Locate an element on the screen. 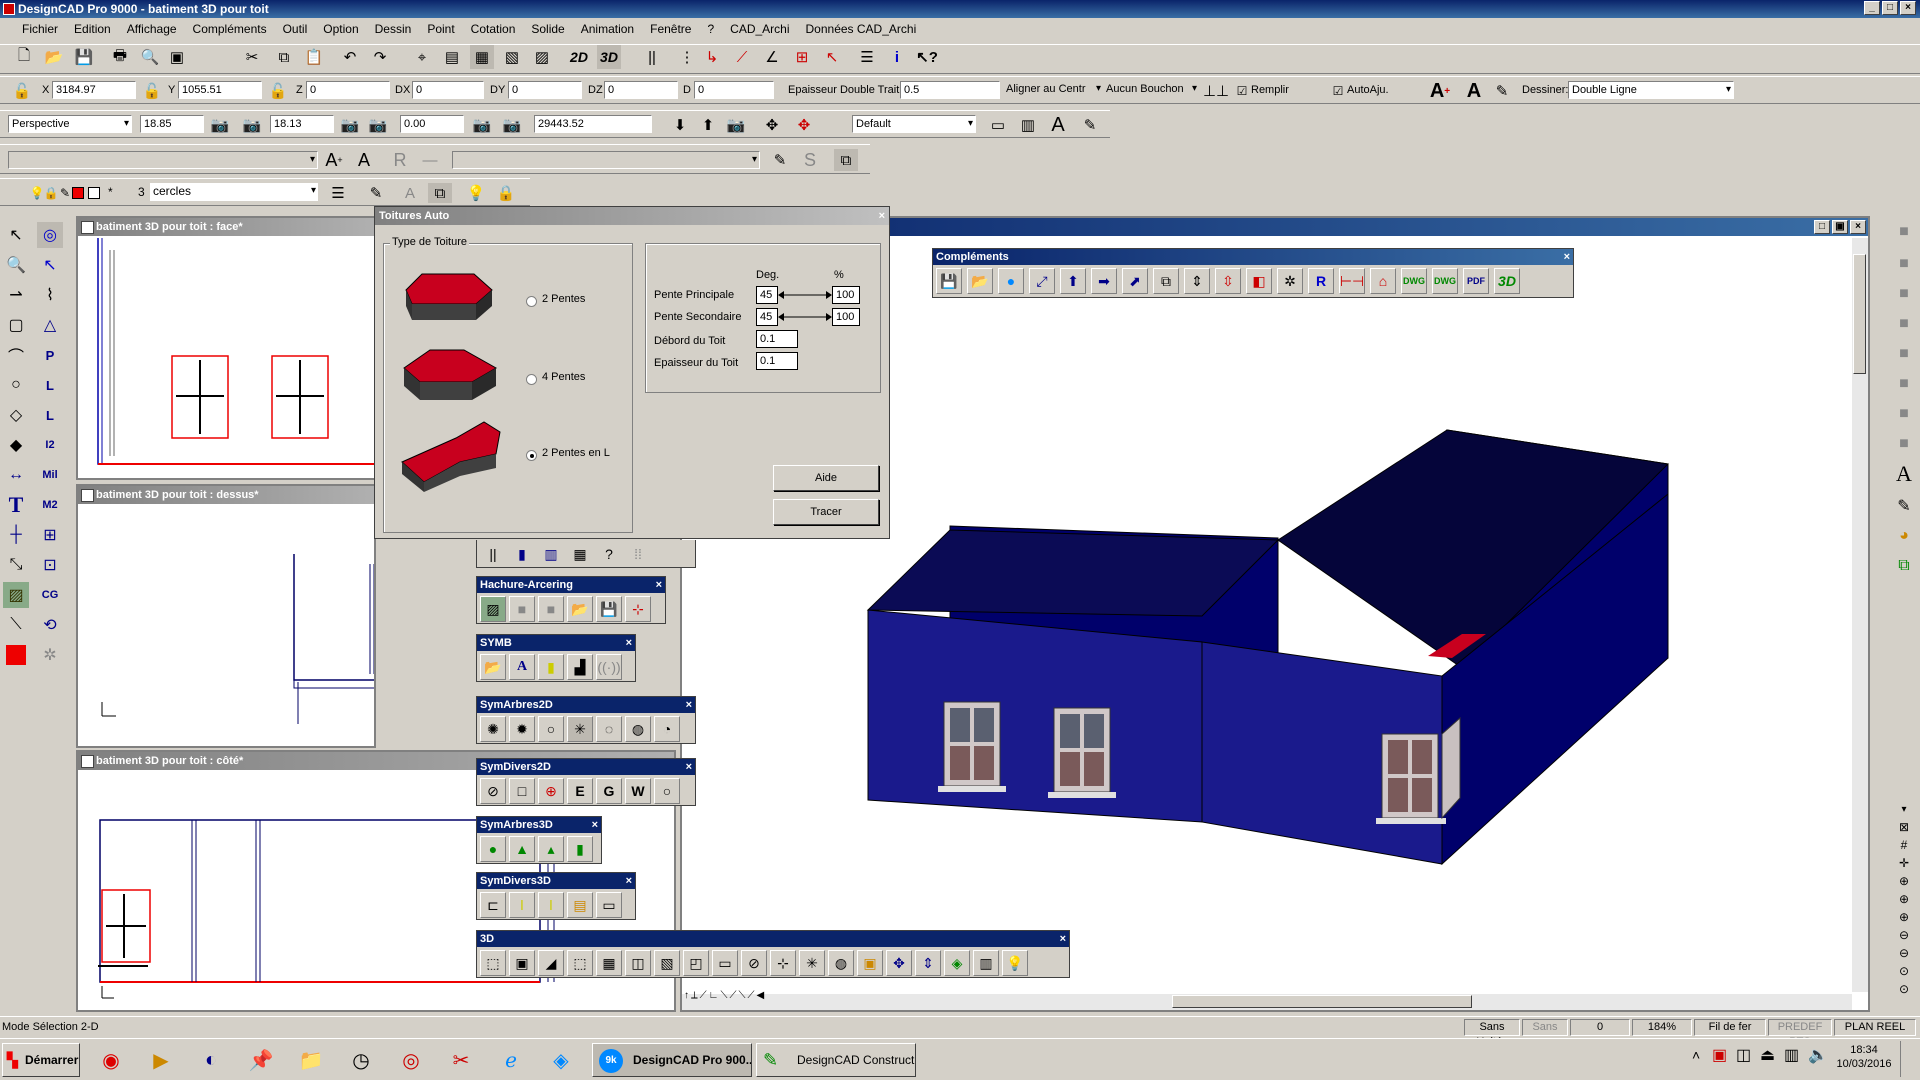 The image size is (1920, 1080). lock-y-icon: 🔓 is located at coordinates (152, 91).